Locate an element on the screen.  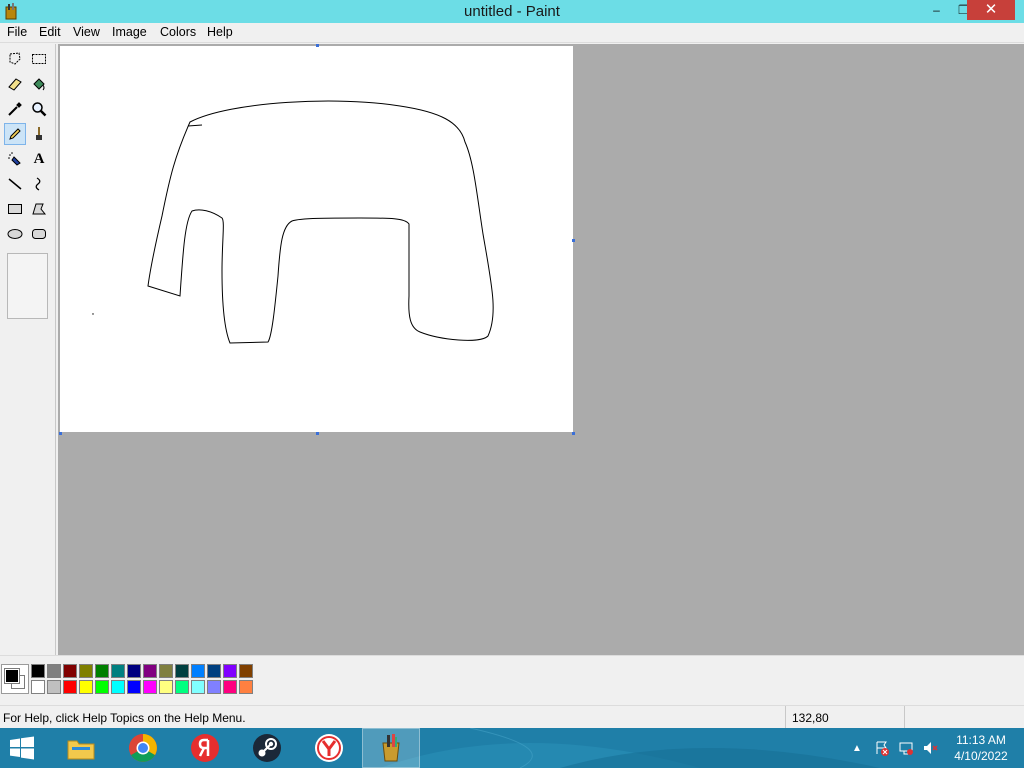
volume-icon is located at coordinates (930, 748).